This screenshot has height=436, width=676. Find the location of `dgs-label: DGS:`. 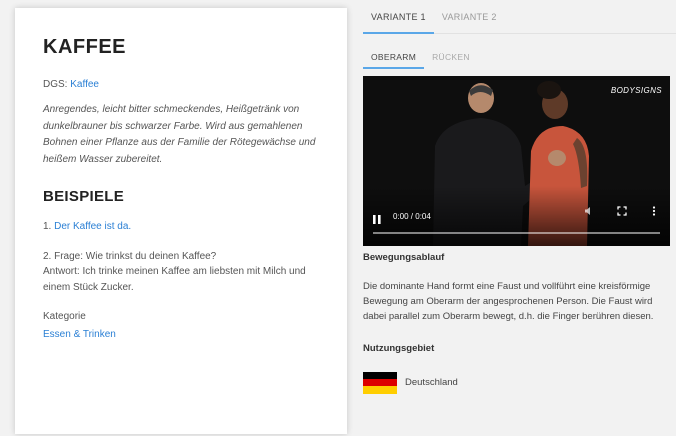

dgs-label: DGS: is located at coordinates (55, 84).